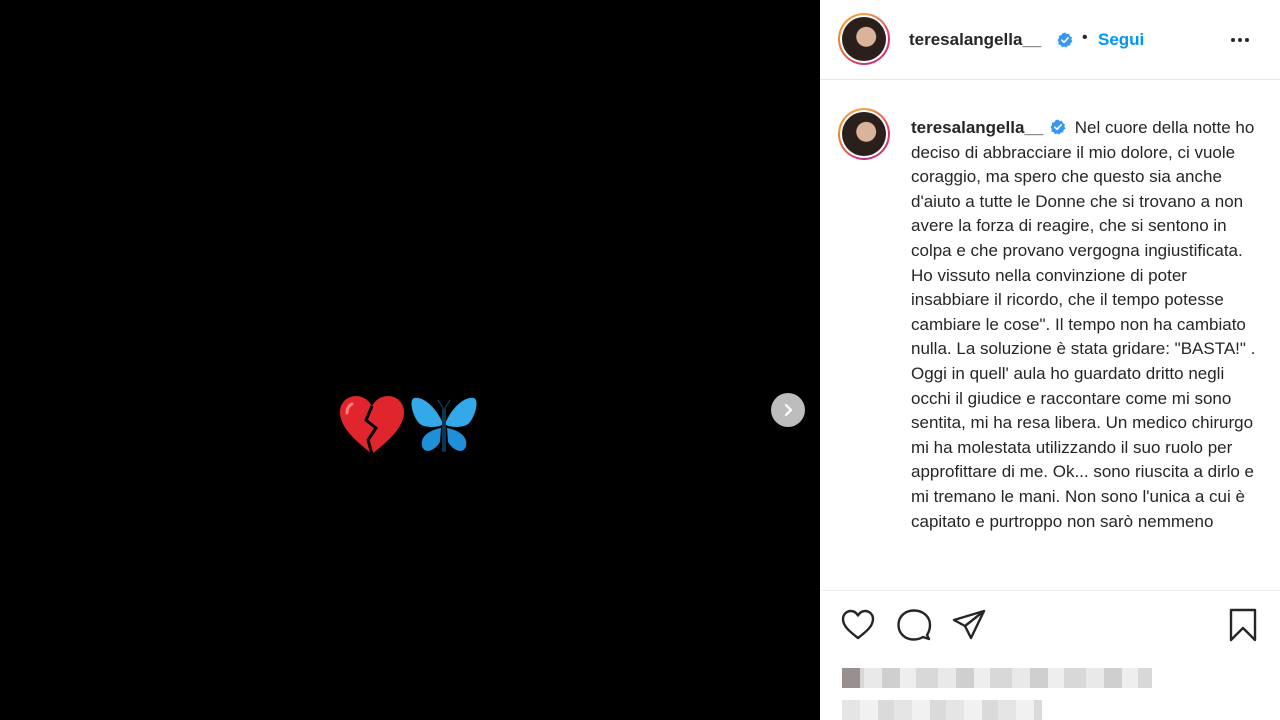 This screenshot has width=1280, height=720. What do you see at coordinates (942, 710) in the screenshot?
I see `blurred-timestamp` at bounding box center [942, 710].